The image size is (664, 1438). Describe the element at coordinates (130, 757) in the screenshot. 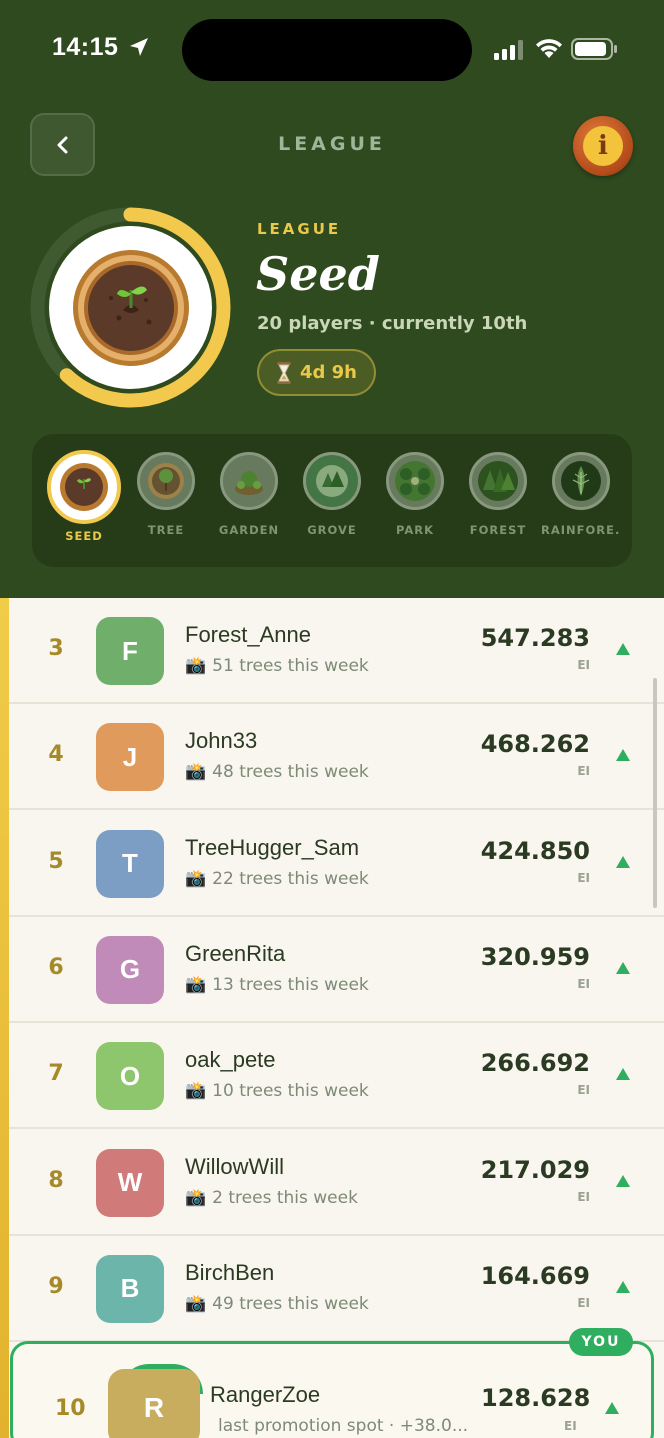

I see `avatar: J` at that location.